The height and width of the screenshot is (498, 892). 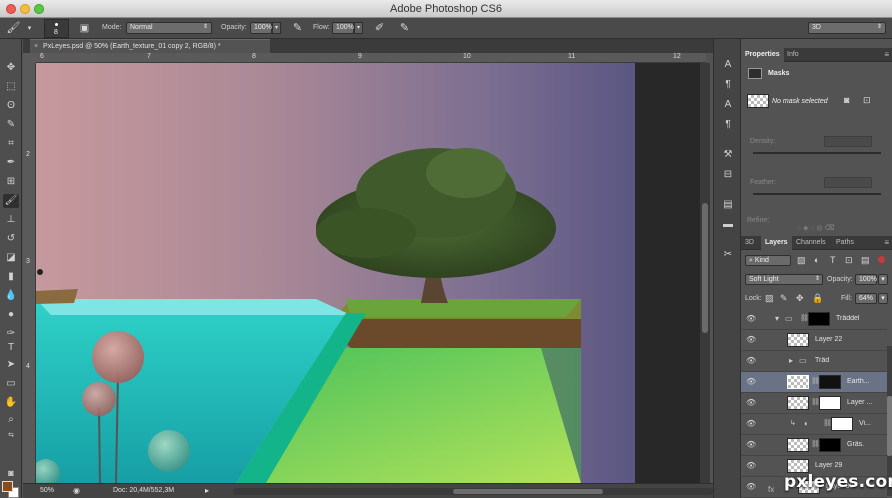 I want to click on layer-row: 👁 ▸ ▭ Träd, so click(x=814, y=361).